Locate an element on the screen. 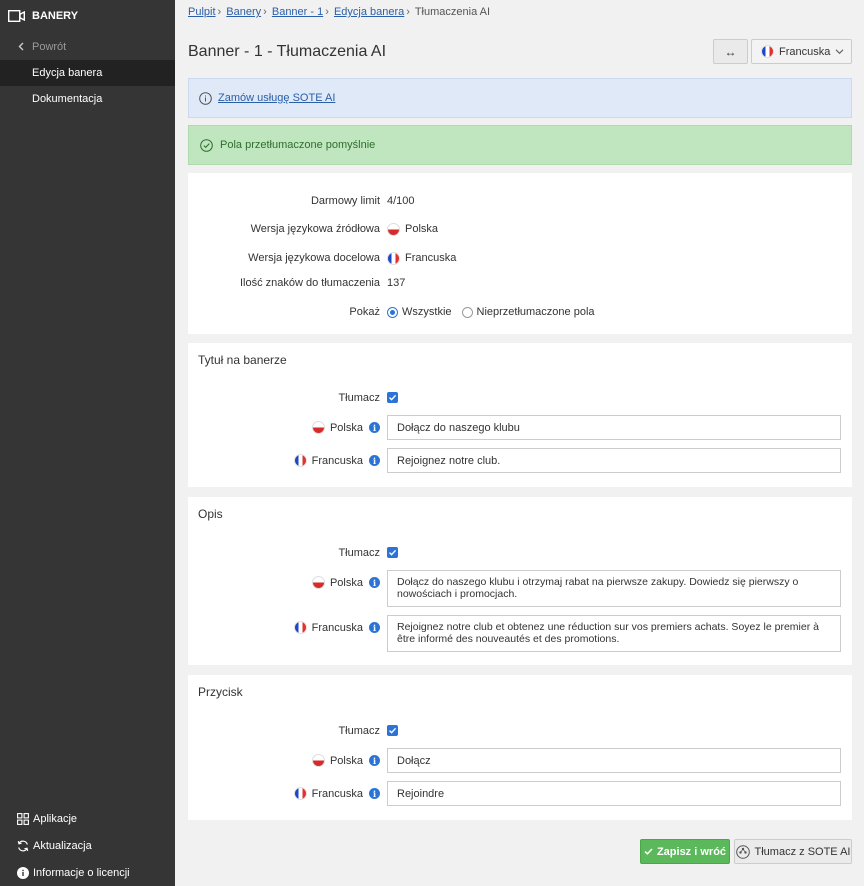 This screenshot has height=886, width=864. sidebar-item-apps: Aplikacje is located at coordinates (87, 818).